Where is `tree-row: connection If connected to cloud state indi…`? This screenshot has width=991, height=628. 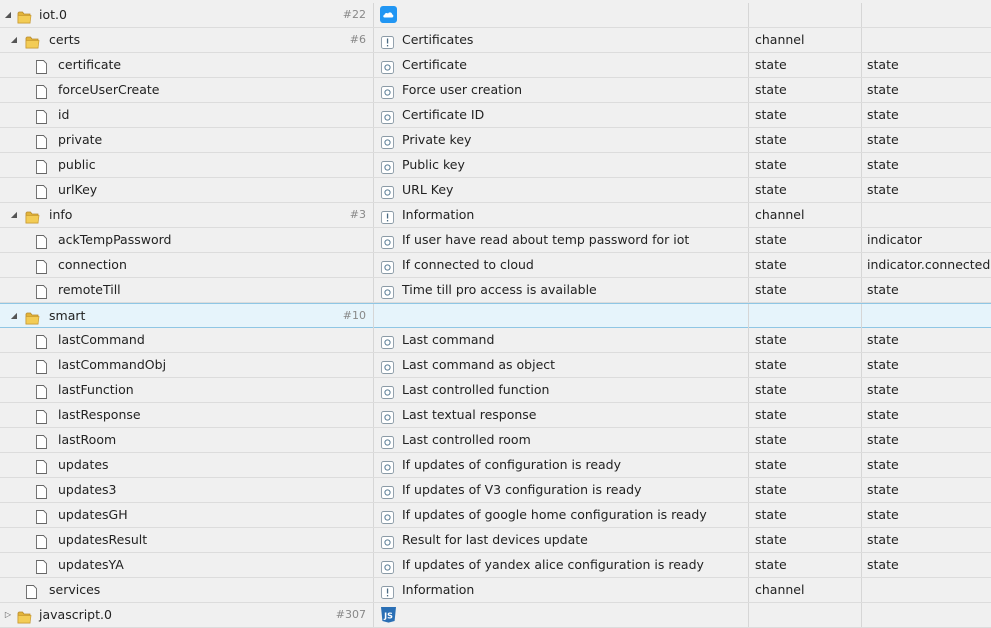 tree-row: connection If connected to cloud state indi… is located at coordinates (495, 265).